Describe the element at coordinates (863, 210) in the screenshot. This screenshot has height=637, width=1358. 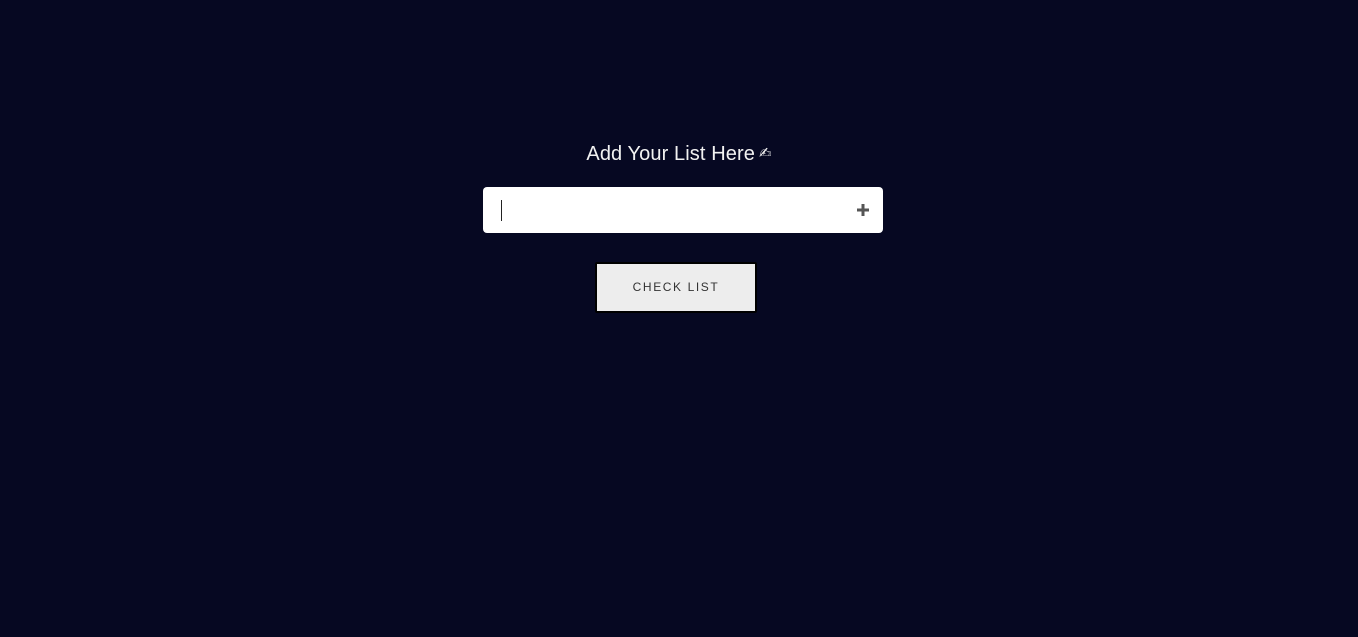
I see `plus-icon` at that location.